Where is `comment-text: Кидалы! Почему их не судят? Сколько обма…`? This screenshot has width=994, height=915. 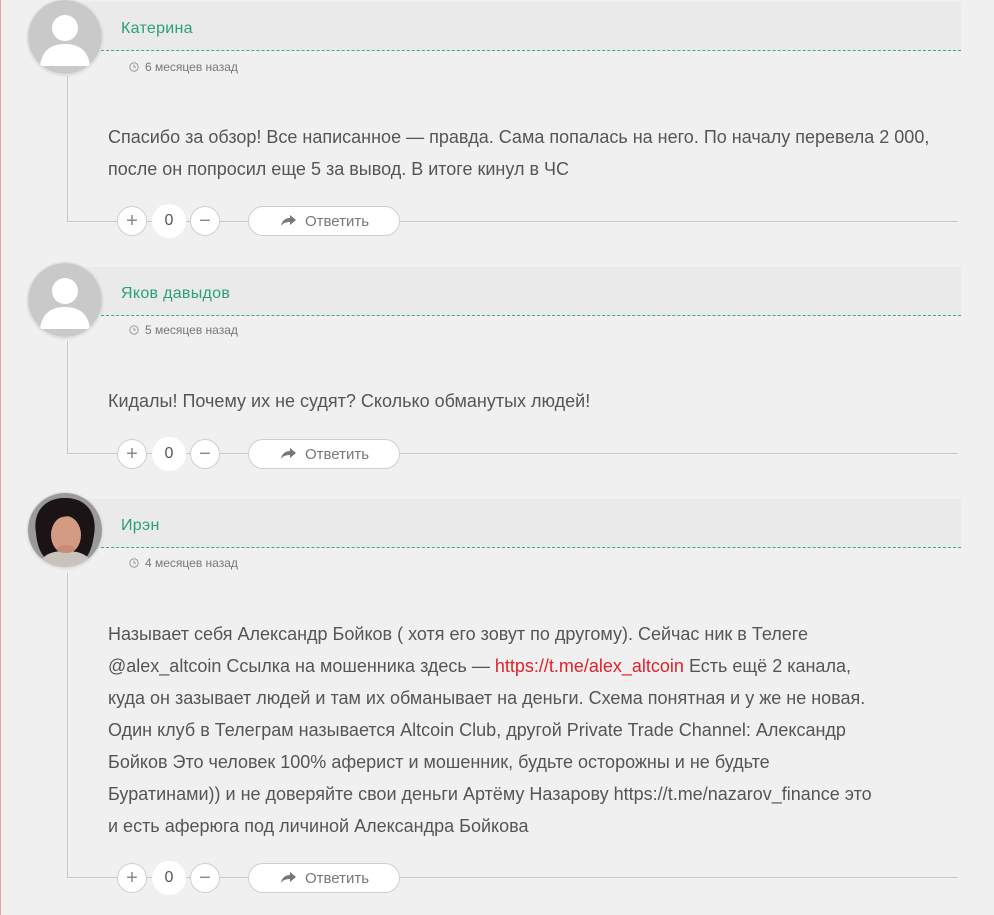 comment-text: Кидалы! Почему их не судят? Сколько обма… is located at coordinates (349, 401).